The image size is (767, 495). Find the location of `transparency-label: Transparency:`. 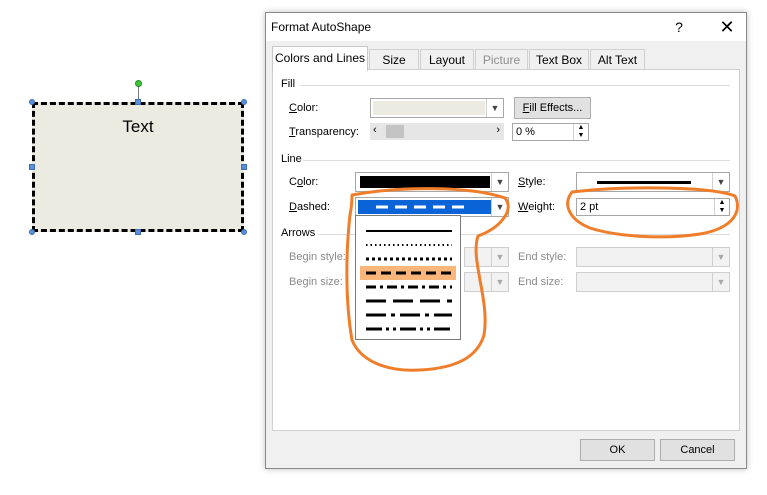

transparency-label: Transparency: is located at coordinates (324, 132).